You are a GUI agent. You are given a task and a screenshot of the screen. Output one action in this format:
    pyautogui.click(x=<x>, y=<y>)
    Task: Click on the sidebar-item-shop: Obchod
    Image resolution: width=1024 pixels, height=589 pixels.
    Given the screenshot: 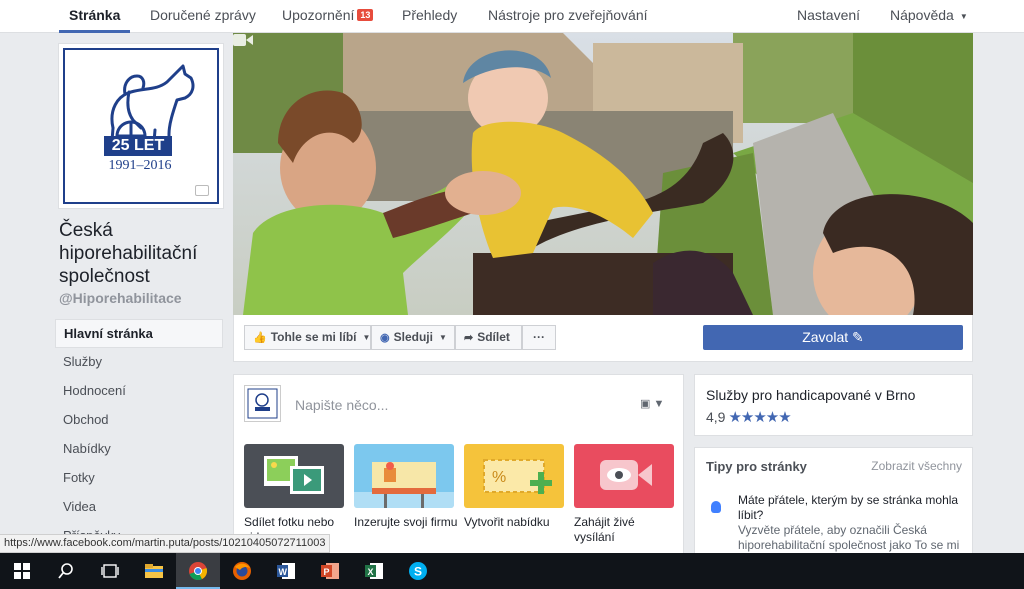 What is the action you would take?
    pyautogui.click(x=139, y=420)
    